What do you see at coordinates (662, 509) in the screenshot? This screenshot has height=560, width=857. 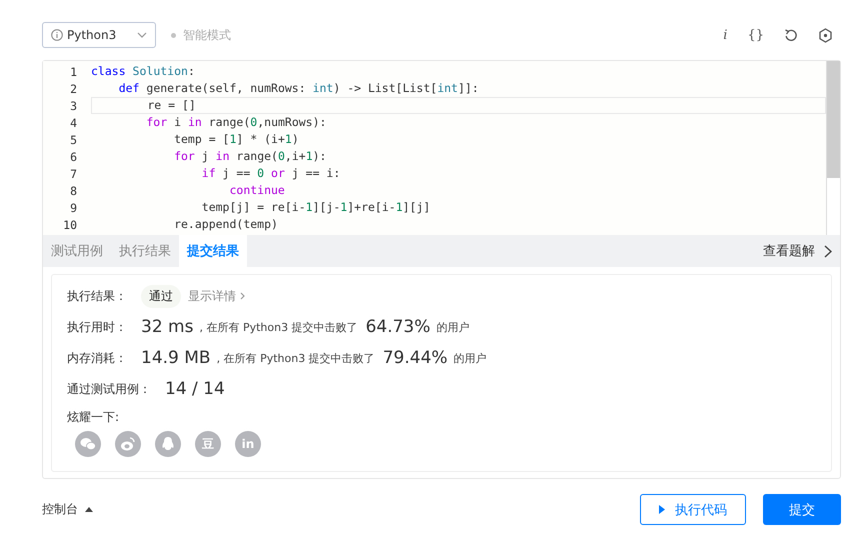 I see `play-icon` at bounding box center [662, 509].